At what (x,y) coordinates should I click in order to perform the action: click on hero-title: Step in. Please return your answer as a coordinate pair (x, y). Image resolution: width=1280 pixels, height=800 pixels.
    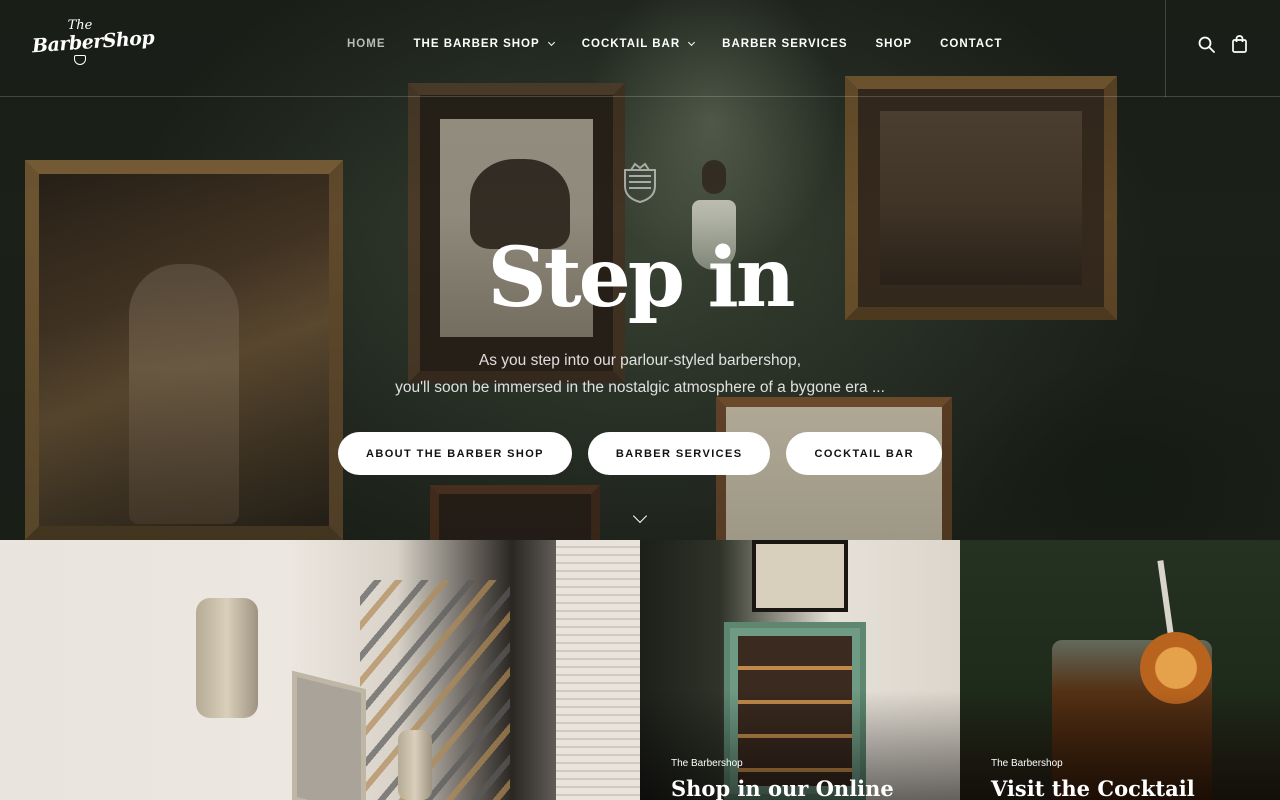
    Looking at the image, I should click on (641, 278).